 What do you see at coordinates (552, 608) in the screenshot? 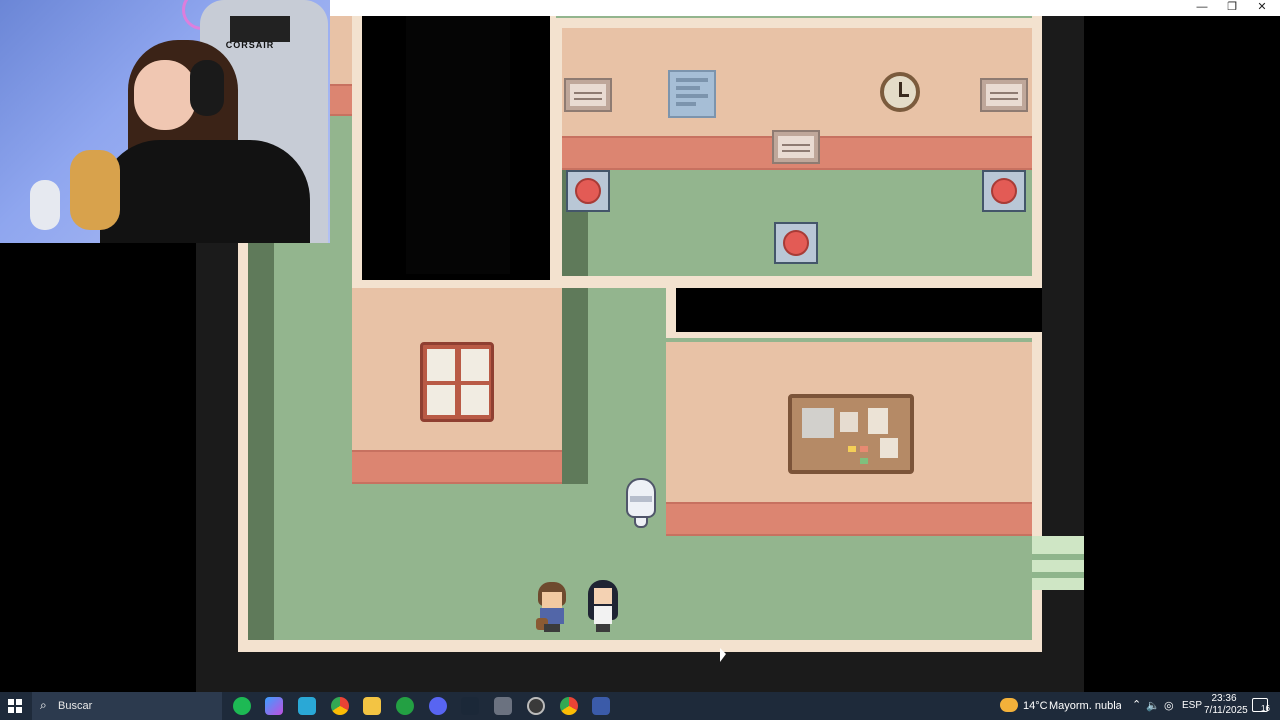
I see `player-character` at bounding box center [552, 608].